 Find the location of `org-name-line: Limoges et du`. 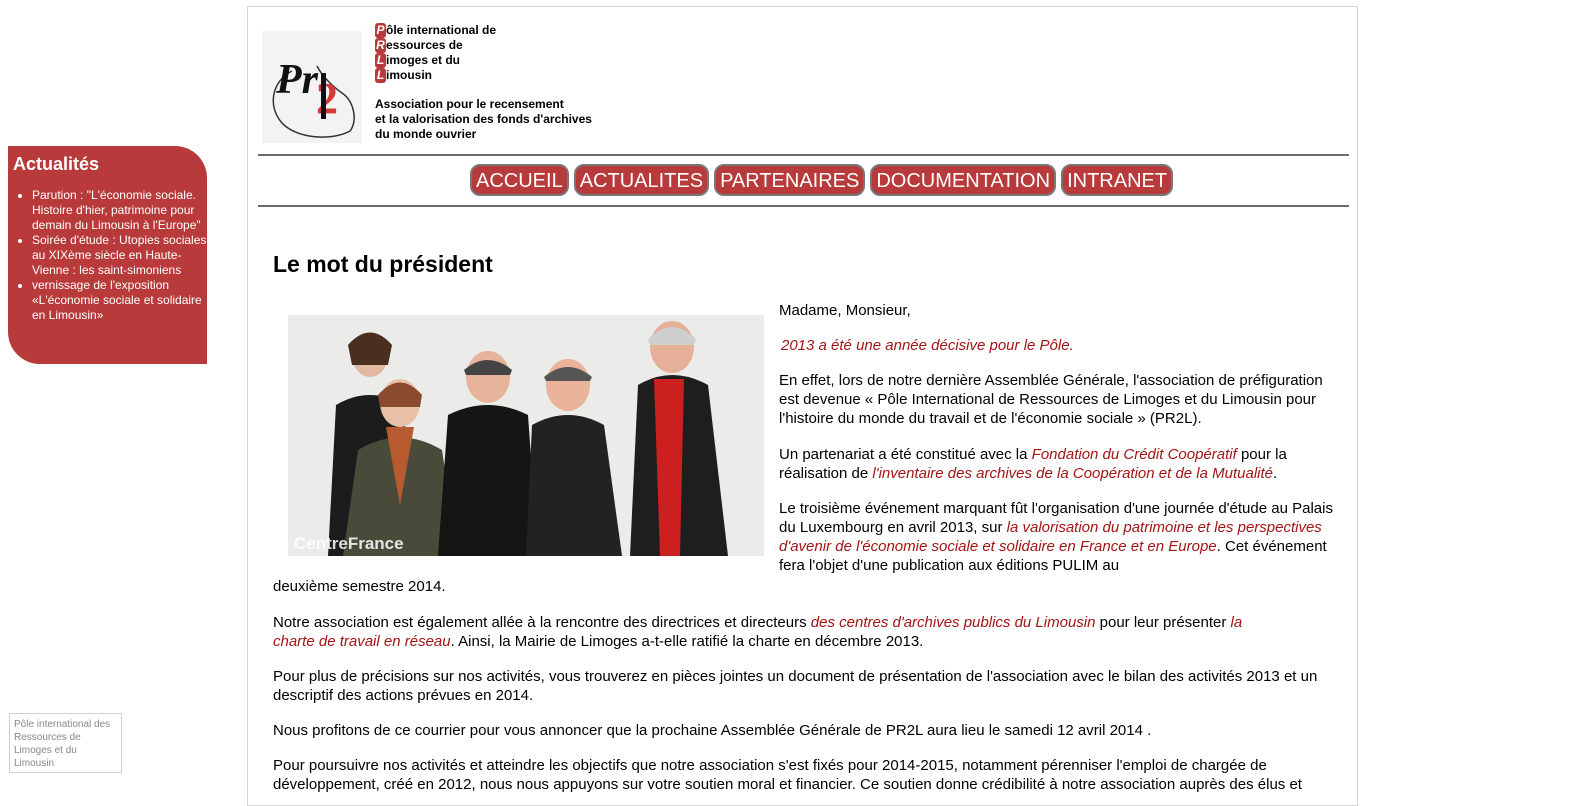

org-name-line: Limoges et du is located at coordinates (435, 60).